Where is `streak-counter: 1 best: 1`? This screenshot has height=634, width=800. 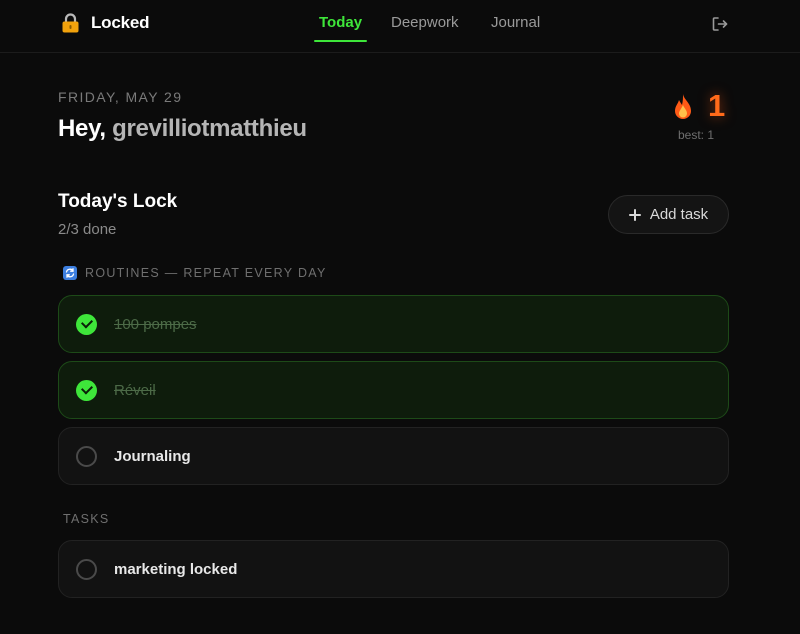 streak-counter: 1 best: 1 is located at coordinates (700, 118).